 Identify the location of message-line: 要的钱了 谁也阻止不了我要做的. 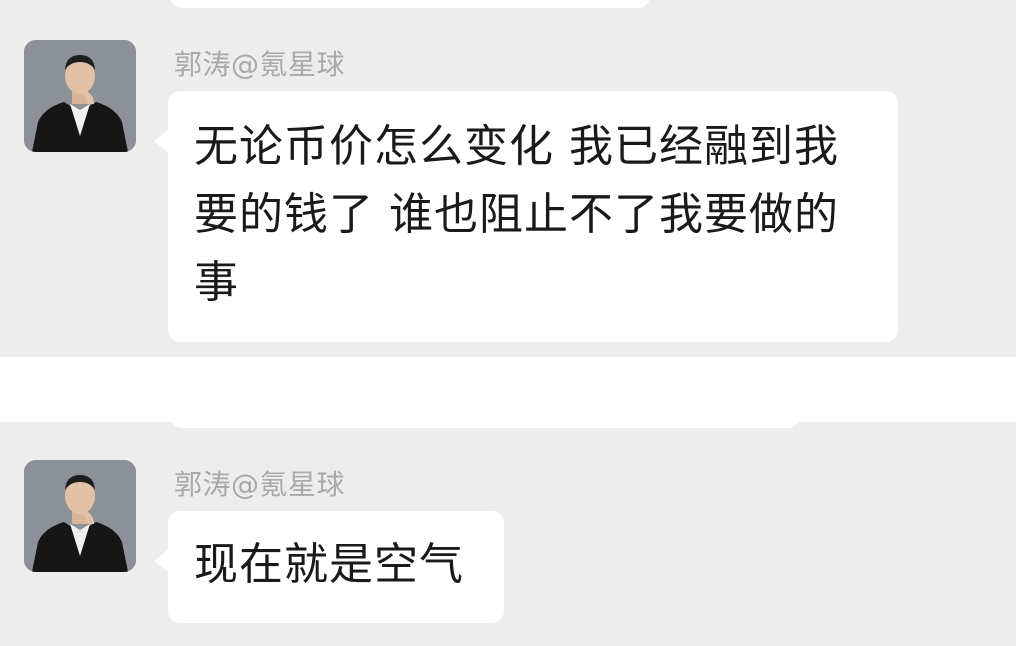
(516, 214).